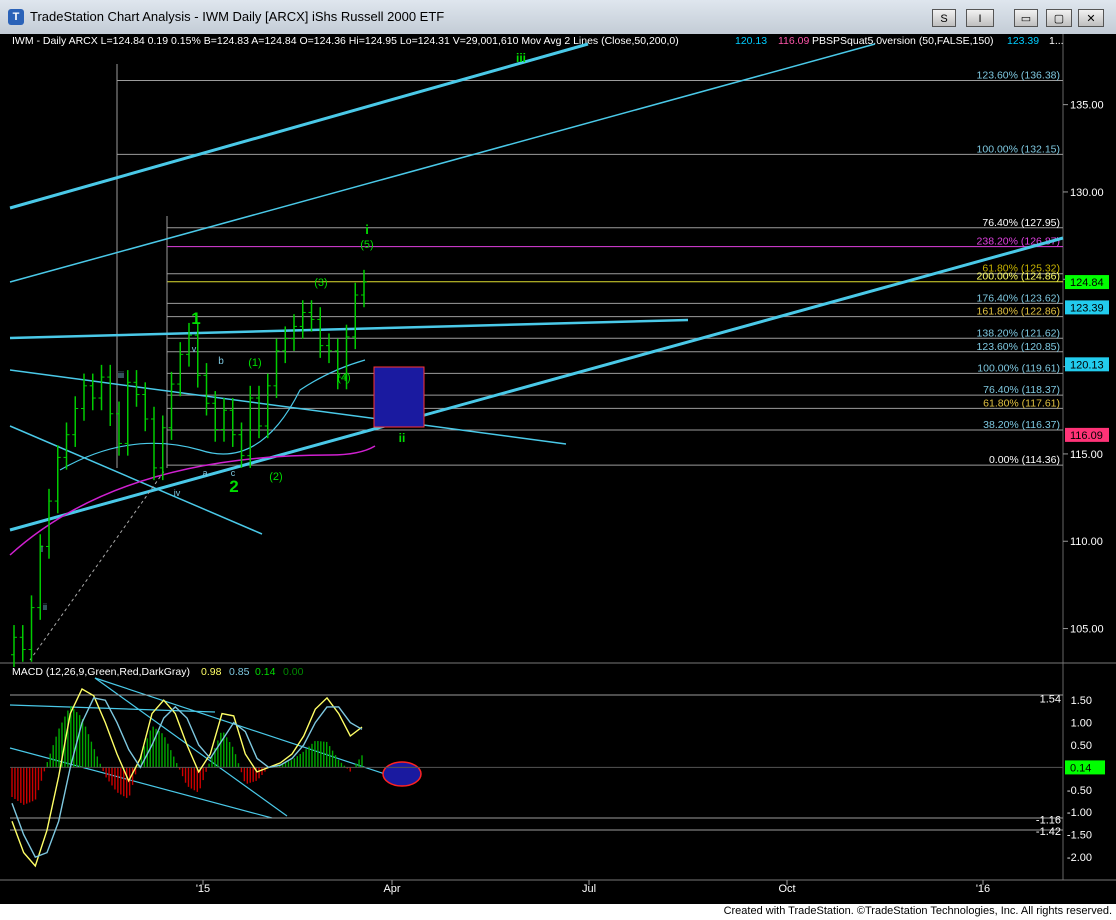 The height and width of the screenshot is (920, 1116). I want to click on fib-level-label: 200.00% (124.86), so click(1018, 277).